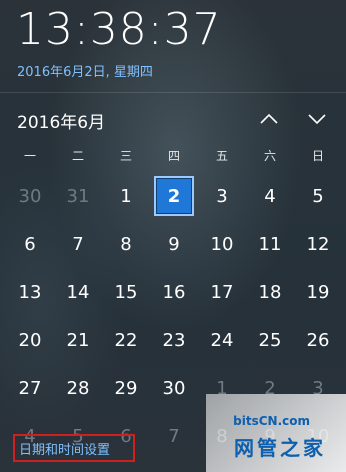  I want to click on date-time-settings-link: 日期和时间设置, so click(74, 448).